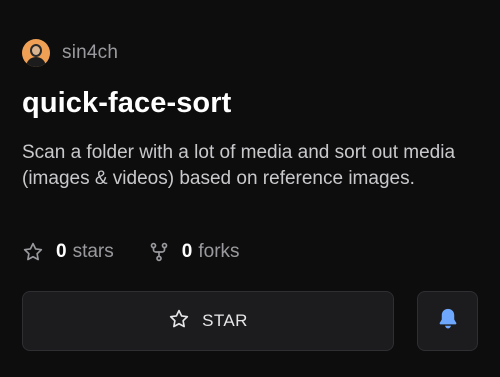 This screenshot has width=500, height=377. What do you see at coordinates (225, 320) in the screenshot?
I see `star-button-label: STAR` at bounding box center [225, 320].